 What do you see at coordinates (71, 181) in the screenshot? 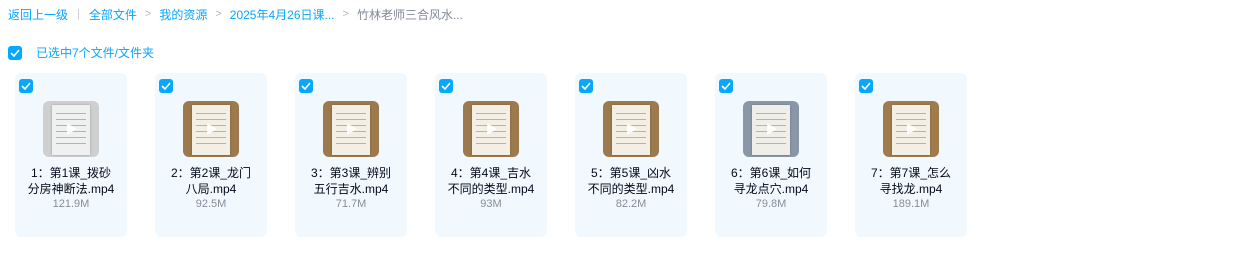
I see `file-name: 1：第1课_拨砂分房神断法.mp4` at bounding box center [71, 181].